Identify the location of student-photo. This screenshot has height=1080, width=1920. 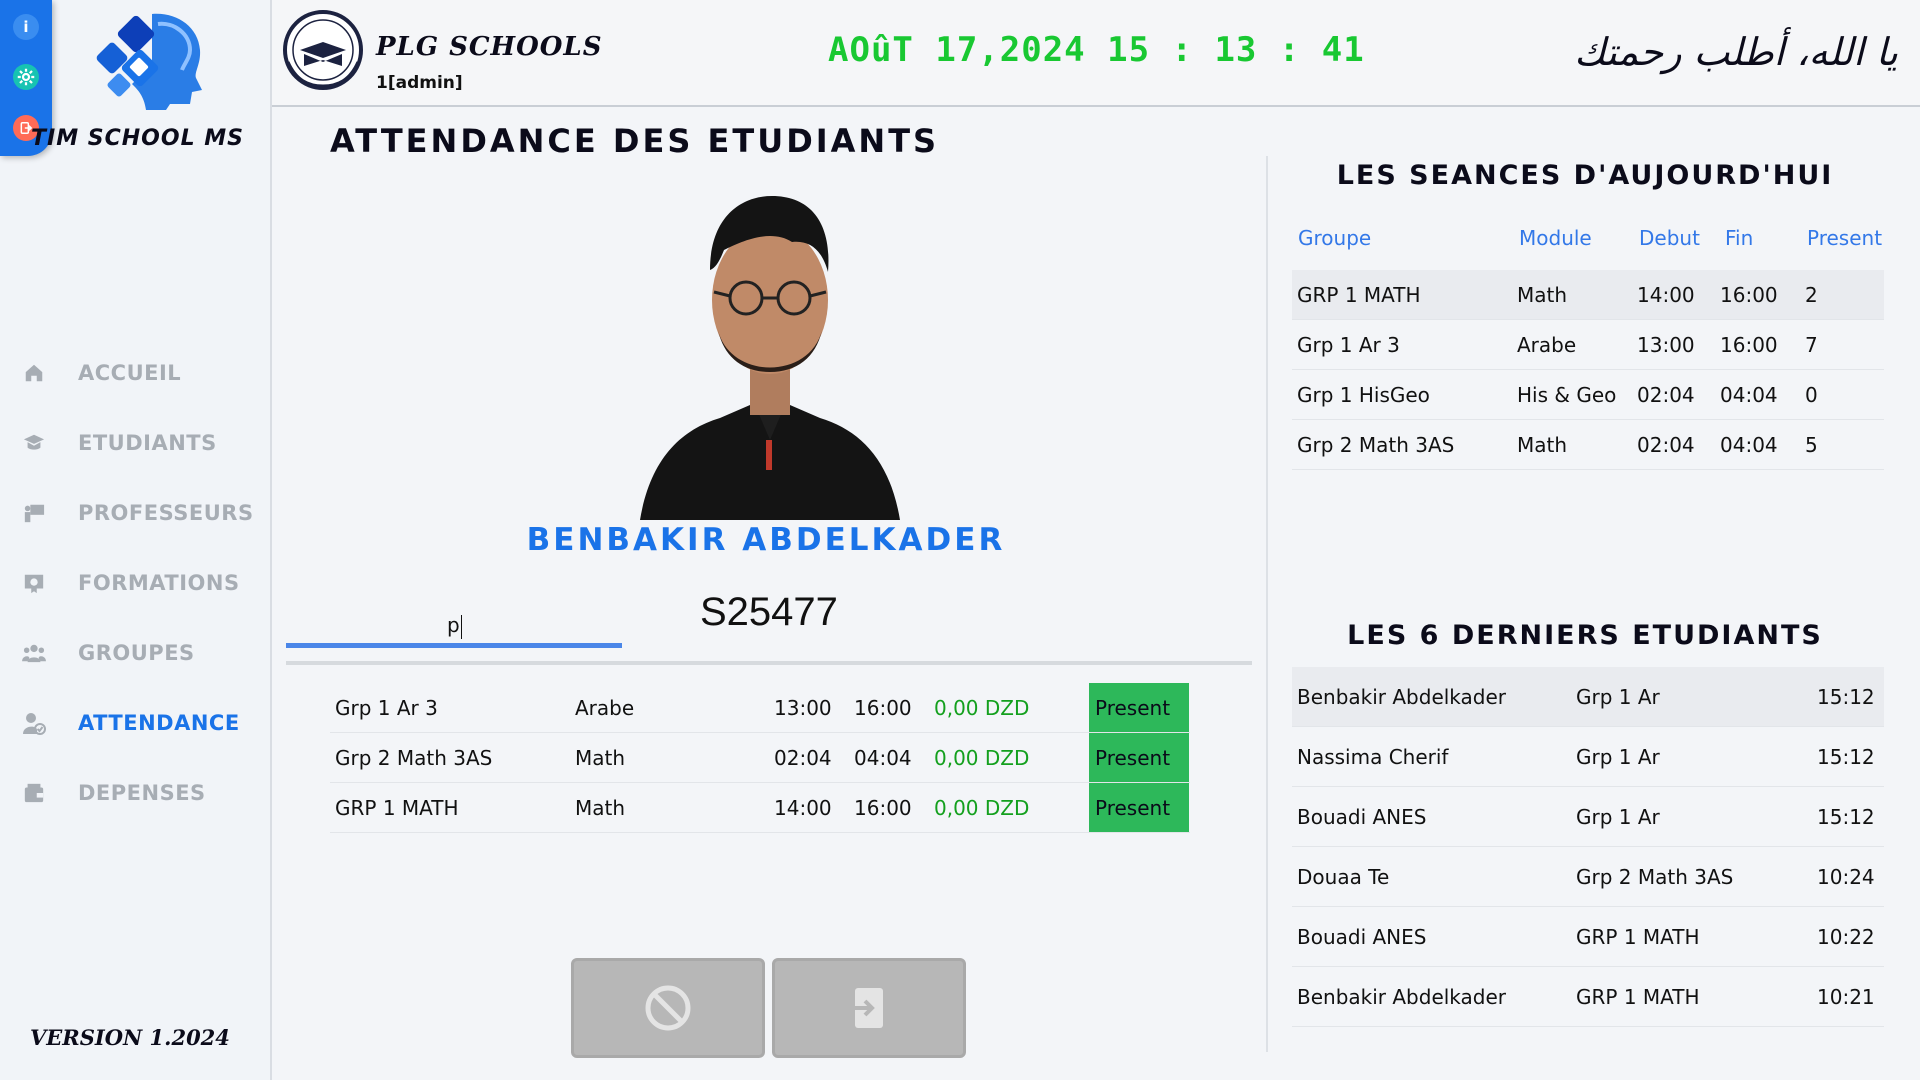
(770, 358).